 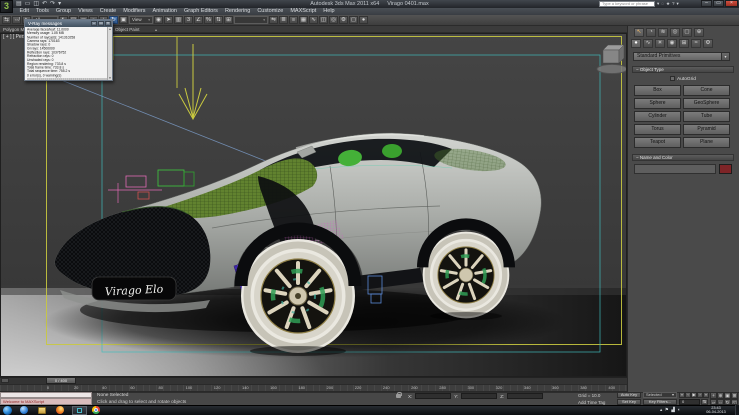 What do you see at coordinates (667, 410) in the screenshot?
I see `action-center-icon: ⚑` at bounding box center [667, 410].